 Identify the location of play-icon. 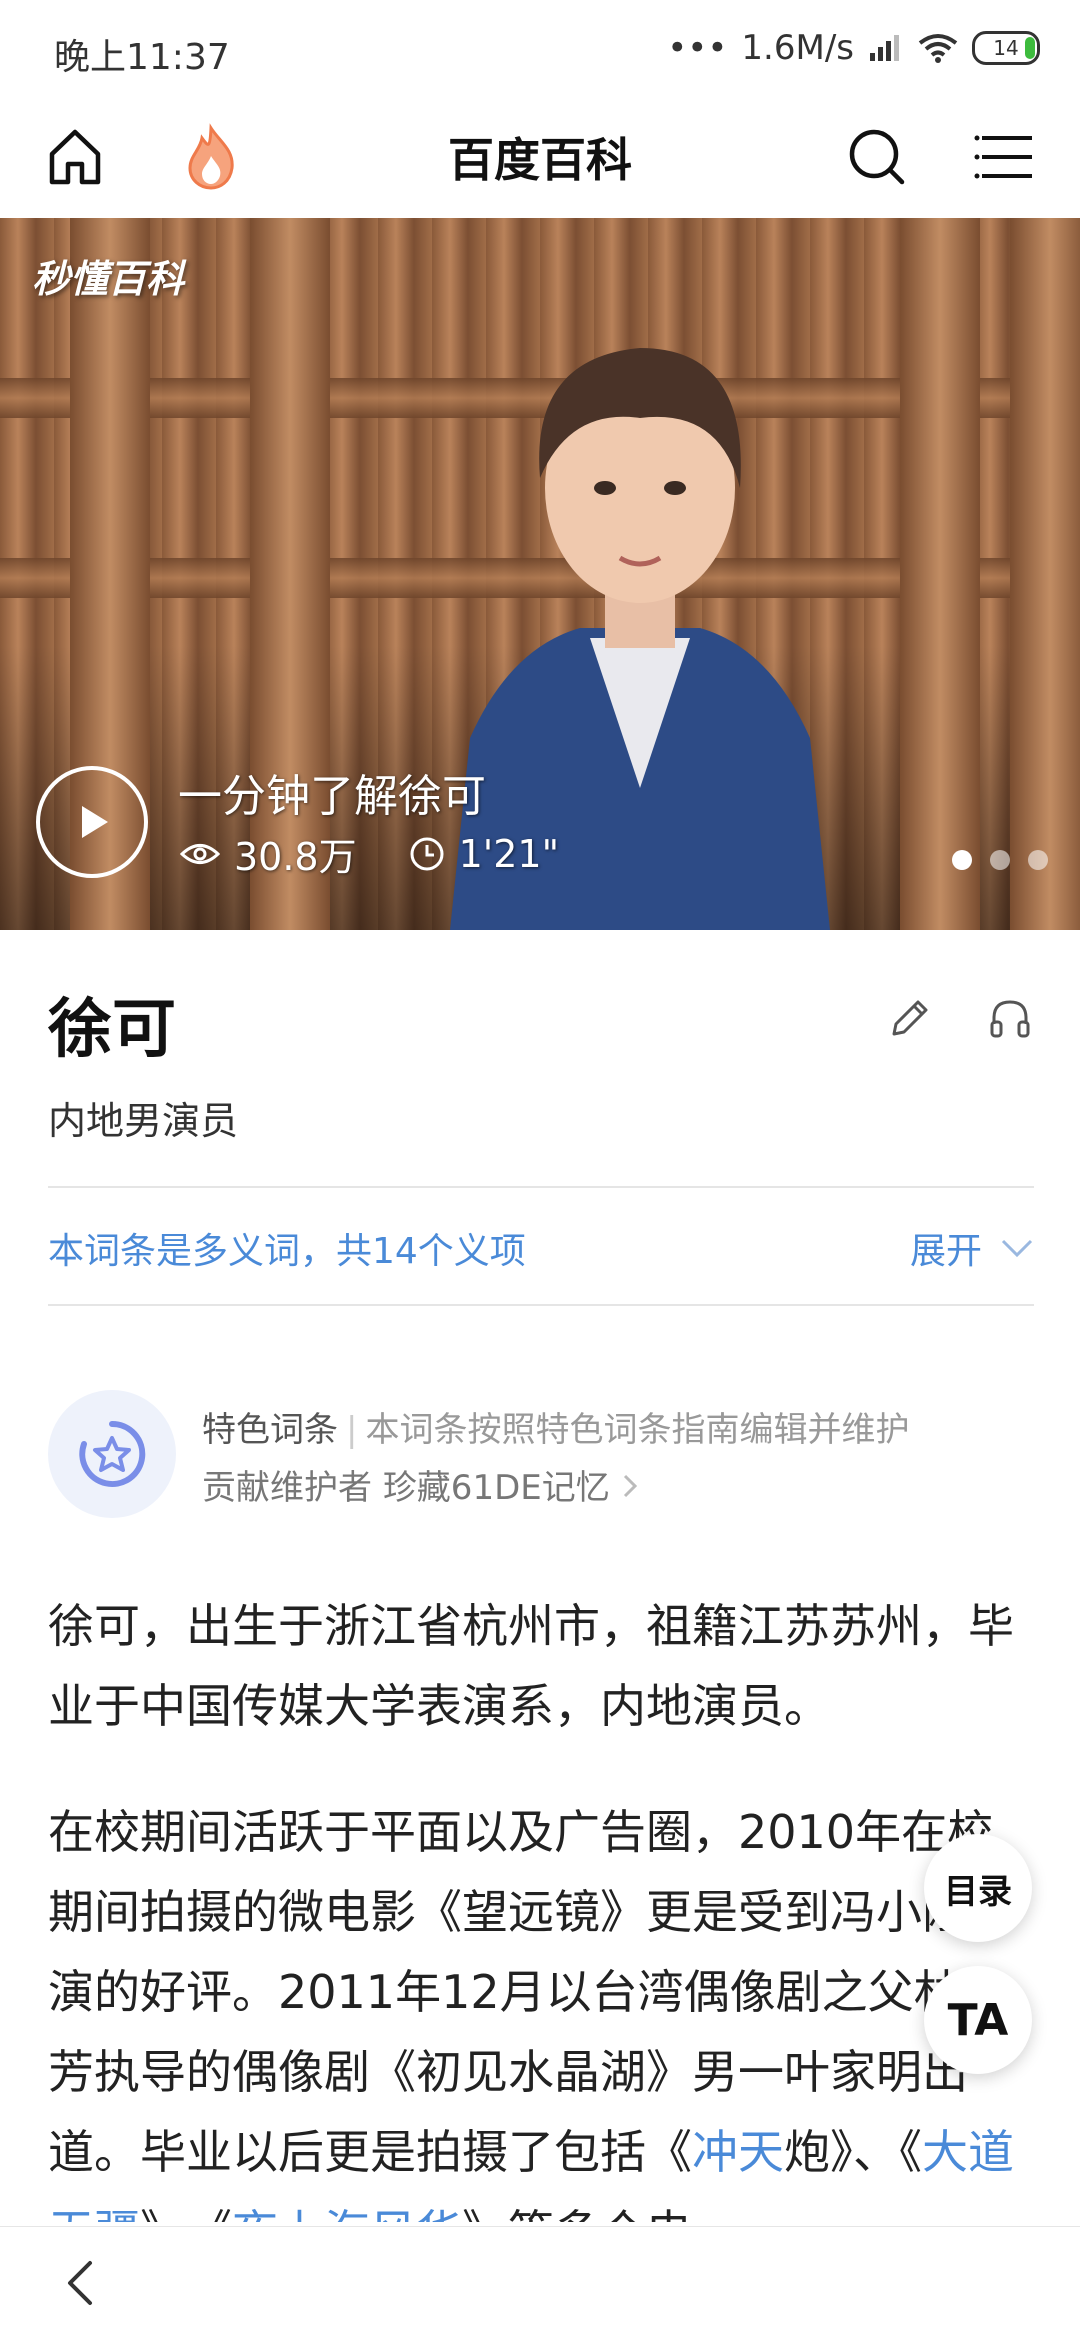
(95, 822).